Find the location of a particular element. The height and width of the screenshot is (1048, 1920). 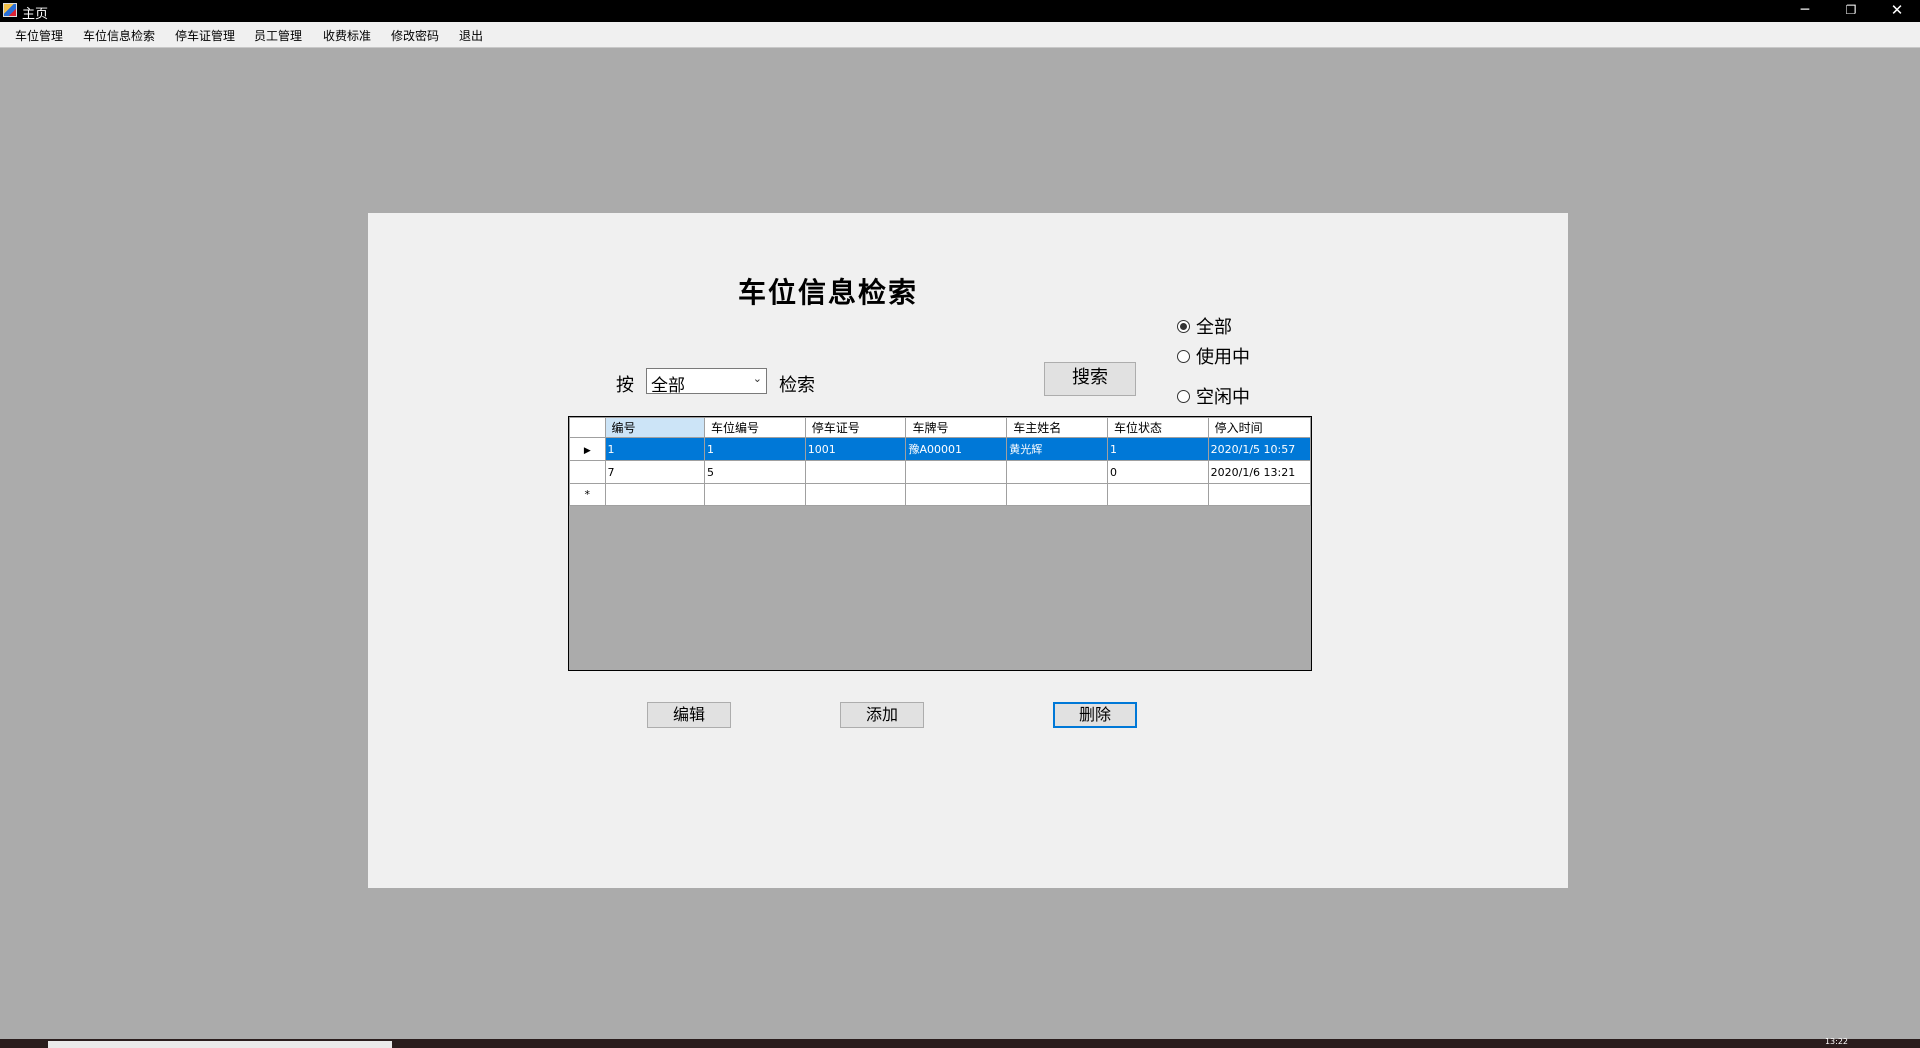

filter-radio-all: 全部 is located at coordinates (1204, 326).